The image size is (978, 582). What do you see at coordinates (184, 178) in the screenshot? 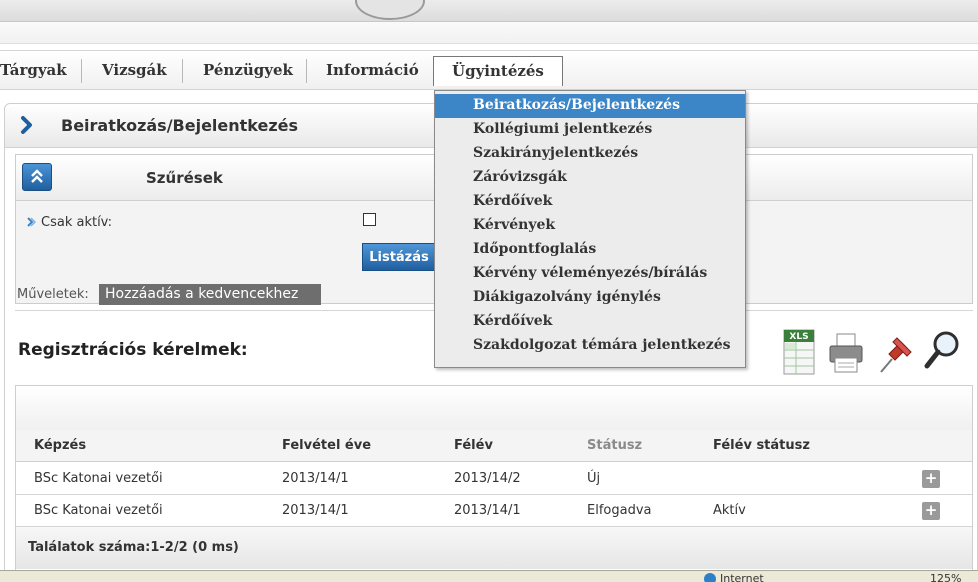
I see `filter-title: Szűrések` at bounding box center [184, 178].